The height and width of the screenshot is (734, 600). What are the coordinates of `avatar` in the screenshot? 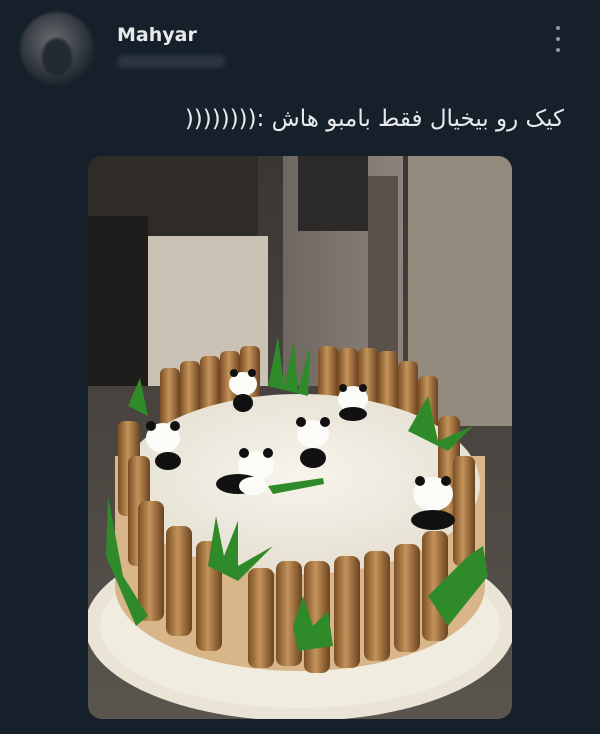 It's located at (57, 49).